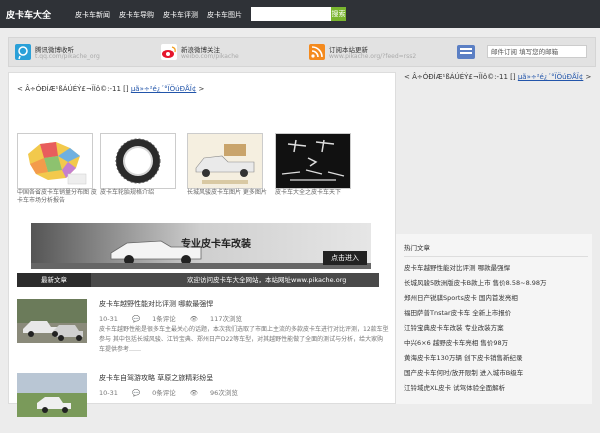  What do you see at coordinates (345, 258) in the screenshot?
I see `banner-enter-button: 点击进入` at bounding box center [345, 258].